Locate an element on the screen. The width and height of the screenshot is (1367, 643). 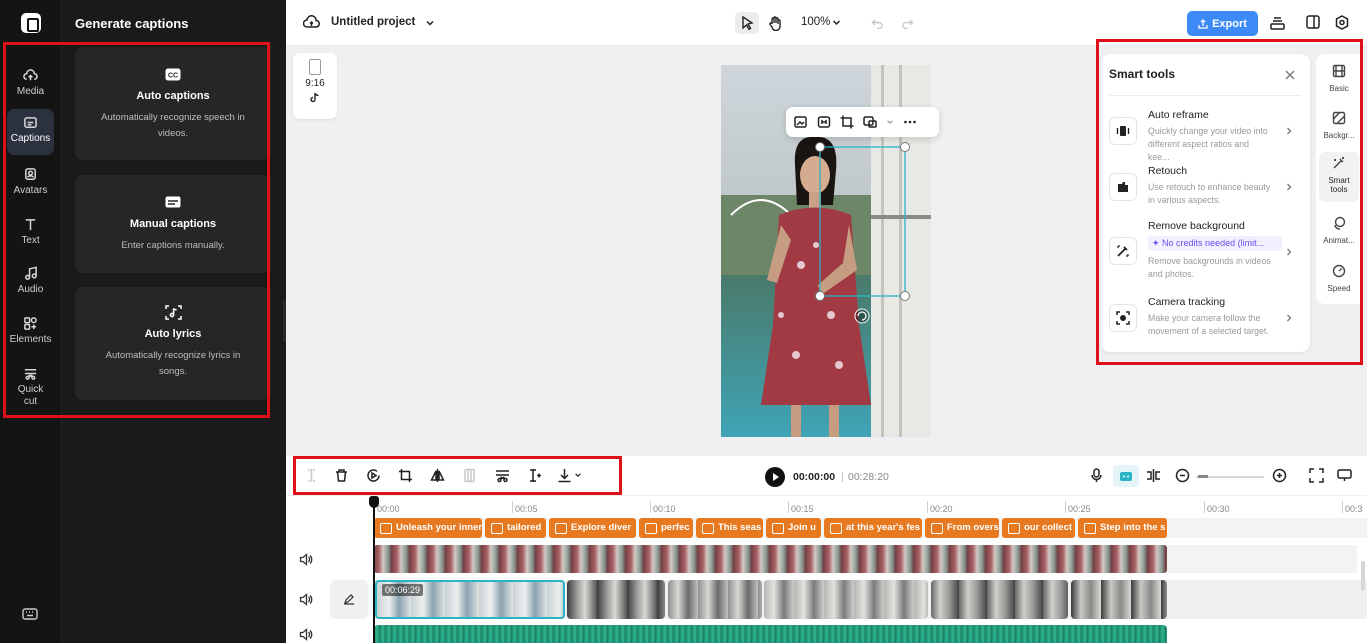
project-name: Untitled project is located at coordinates (373, 22).